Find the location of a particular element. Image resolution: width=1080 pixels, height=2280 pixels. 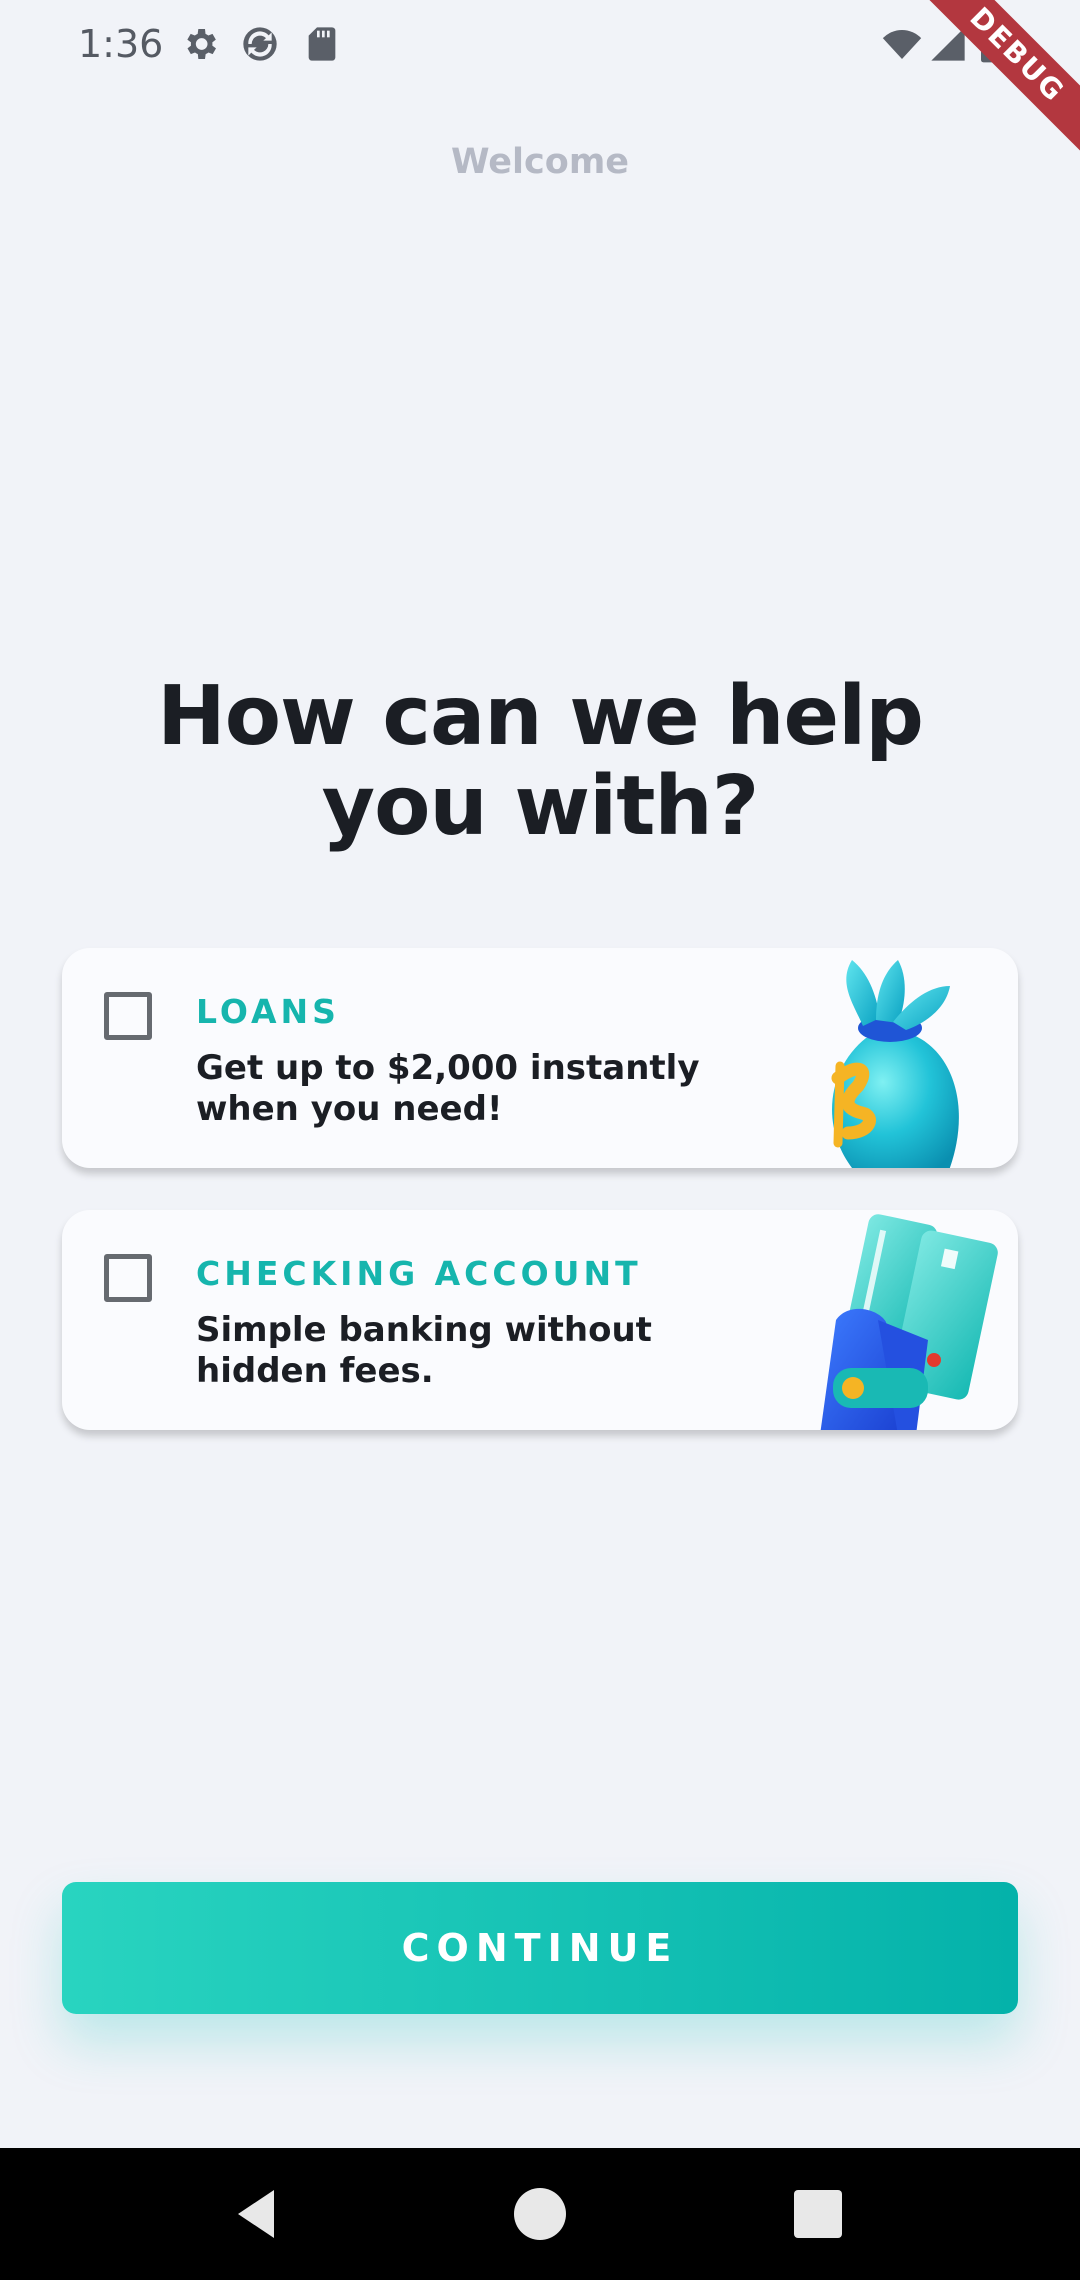

continue-button: CONTINUE is located at coordinates (540, 1948).